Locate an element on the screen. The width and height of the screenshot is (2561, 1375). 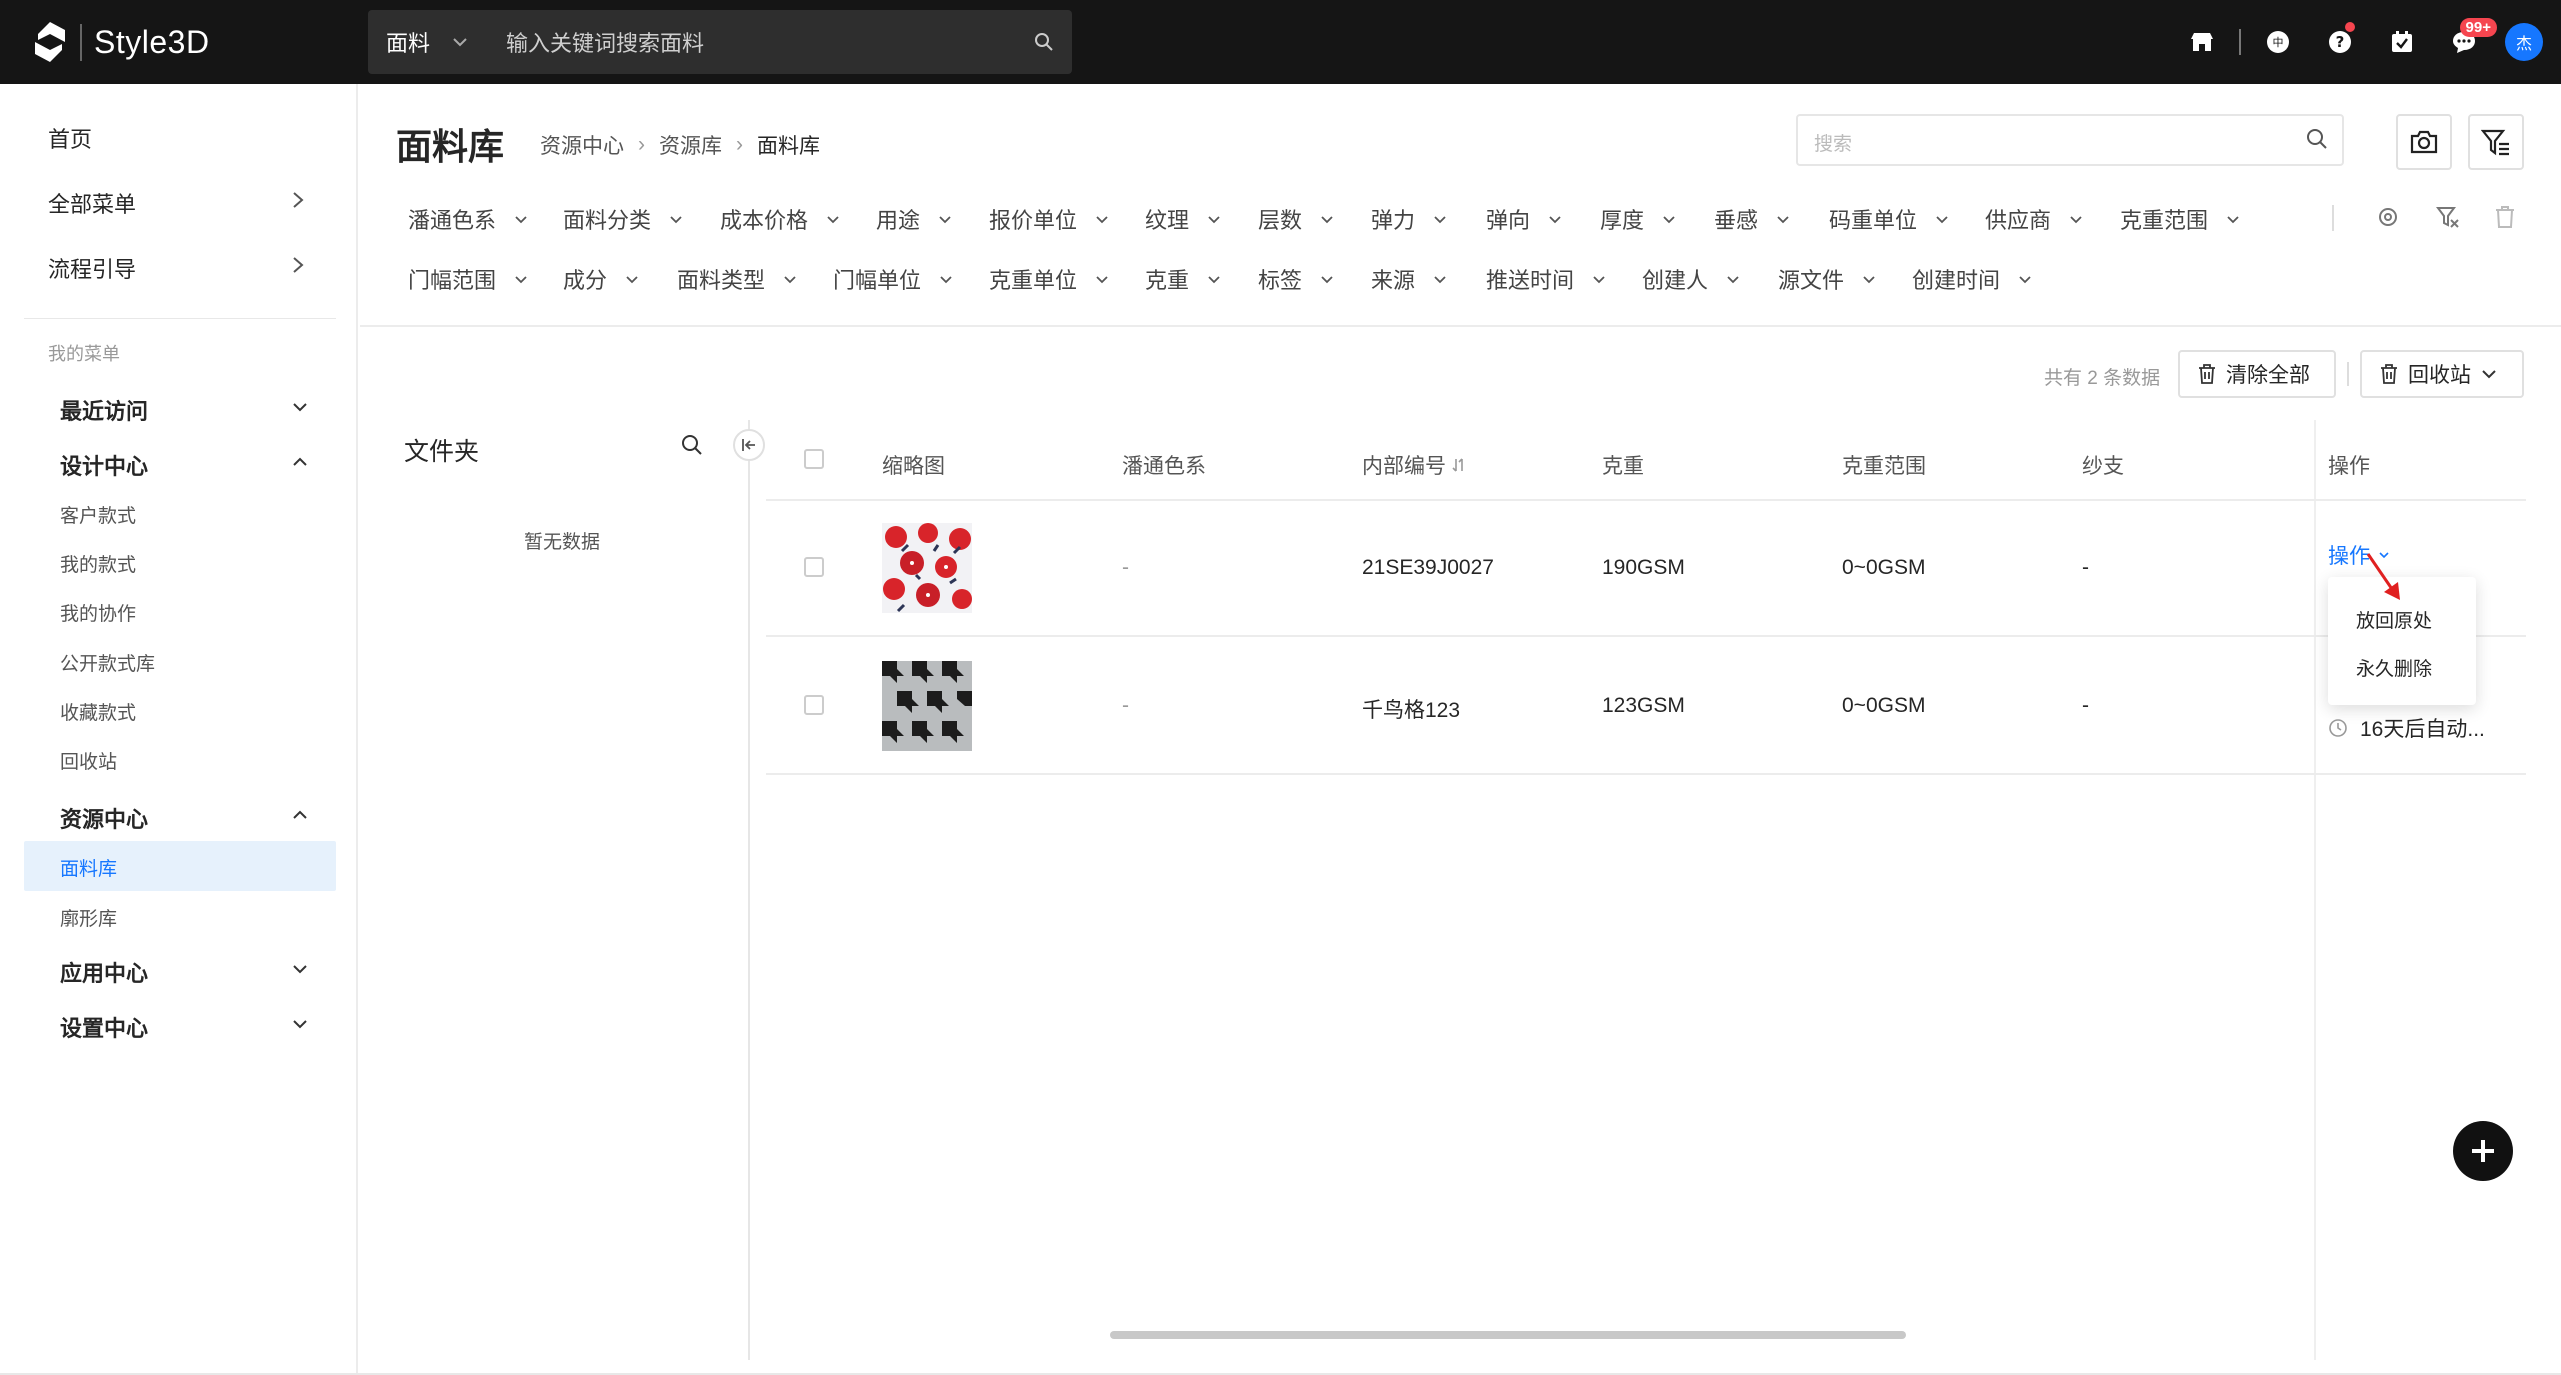
row2-filter-dropdown: 源文件 is located at coordinates (1827, 279).